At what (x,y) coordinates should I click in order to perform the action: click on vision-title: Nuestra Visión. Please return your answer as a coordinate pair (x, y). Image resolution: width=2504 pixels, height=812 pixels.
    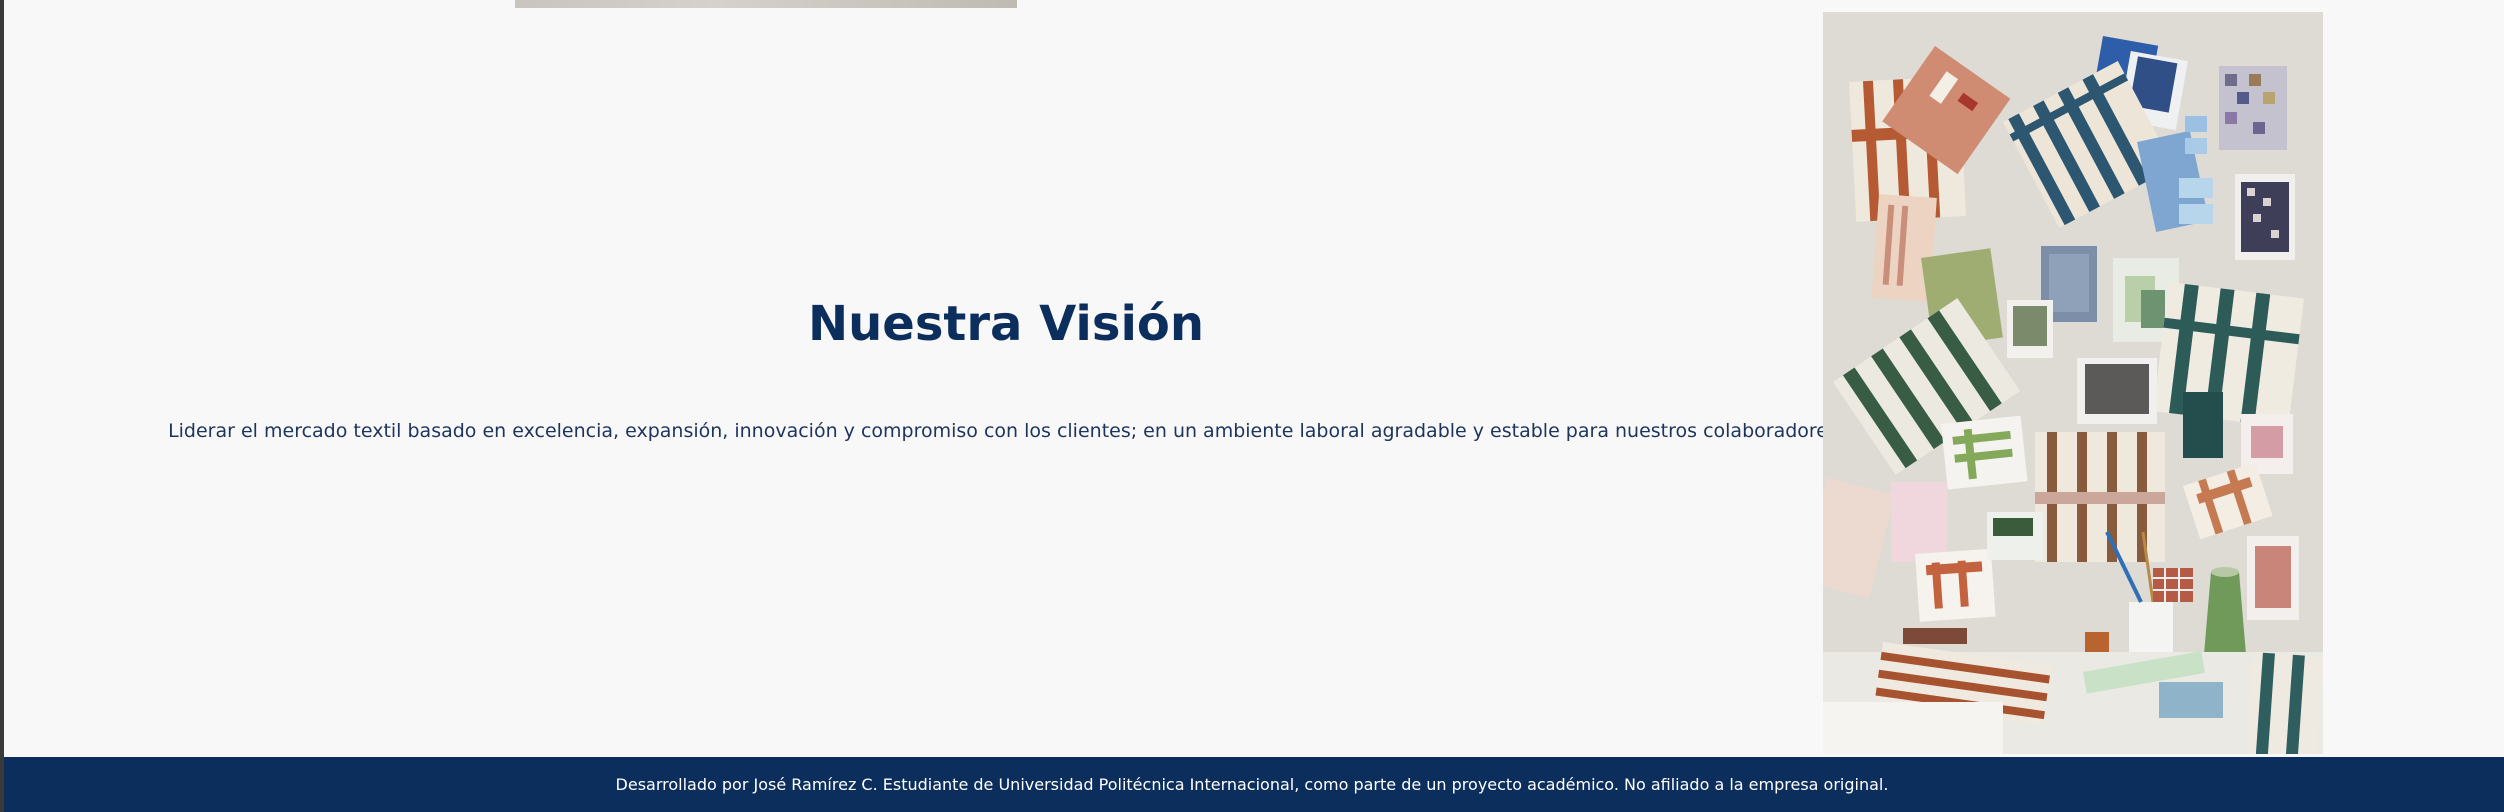
    Looking at the image, I should click on (1006, 324).